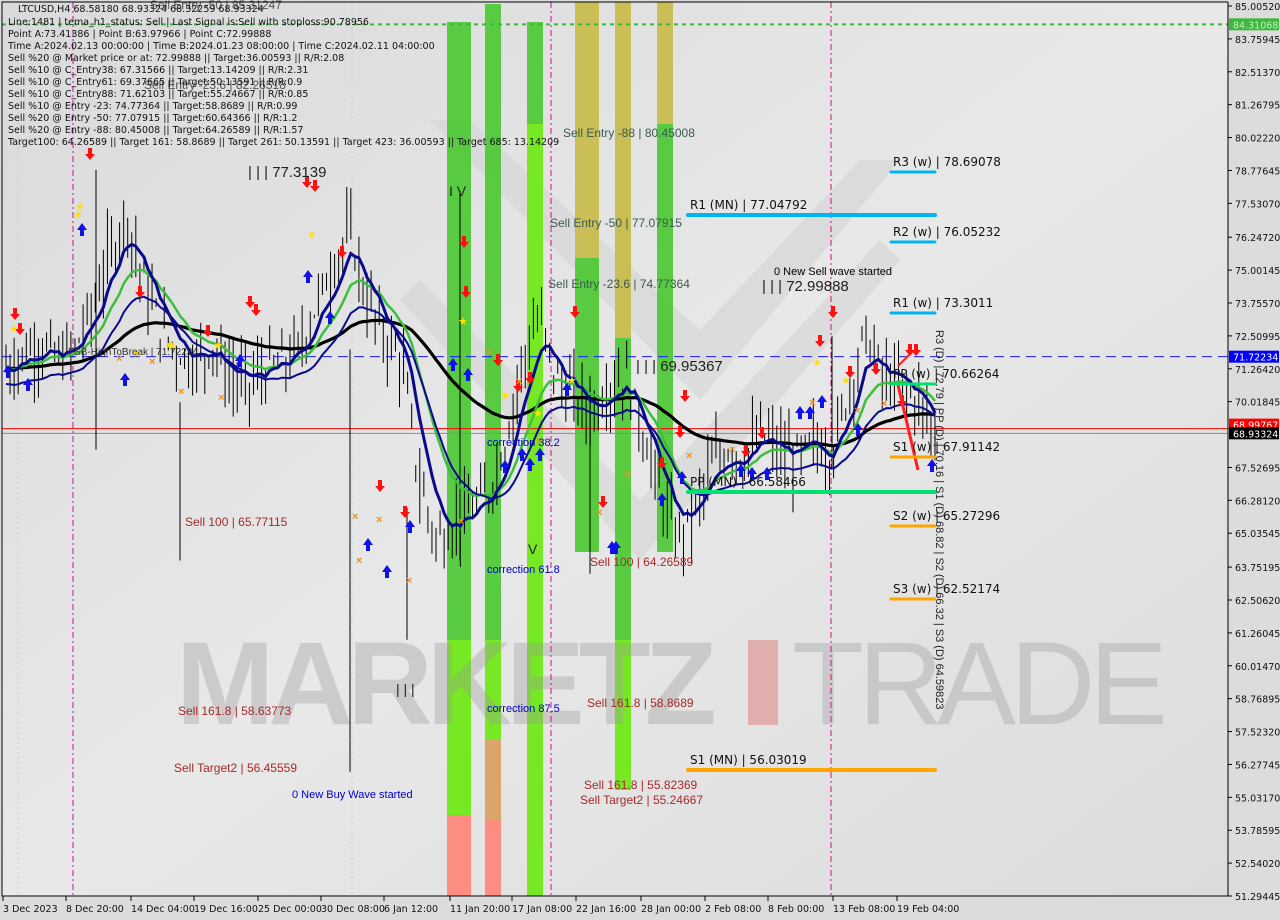 The height and width of the screenshot is (920, 1280). What do you see at coordinates (671, 909) in the screenshot?
I see `x-tick-label: 28 Jan 00:00` at bounding box center [671, 909].